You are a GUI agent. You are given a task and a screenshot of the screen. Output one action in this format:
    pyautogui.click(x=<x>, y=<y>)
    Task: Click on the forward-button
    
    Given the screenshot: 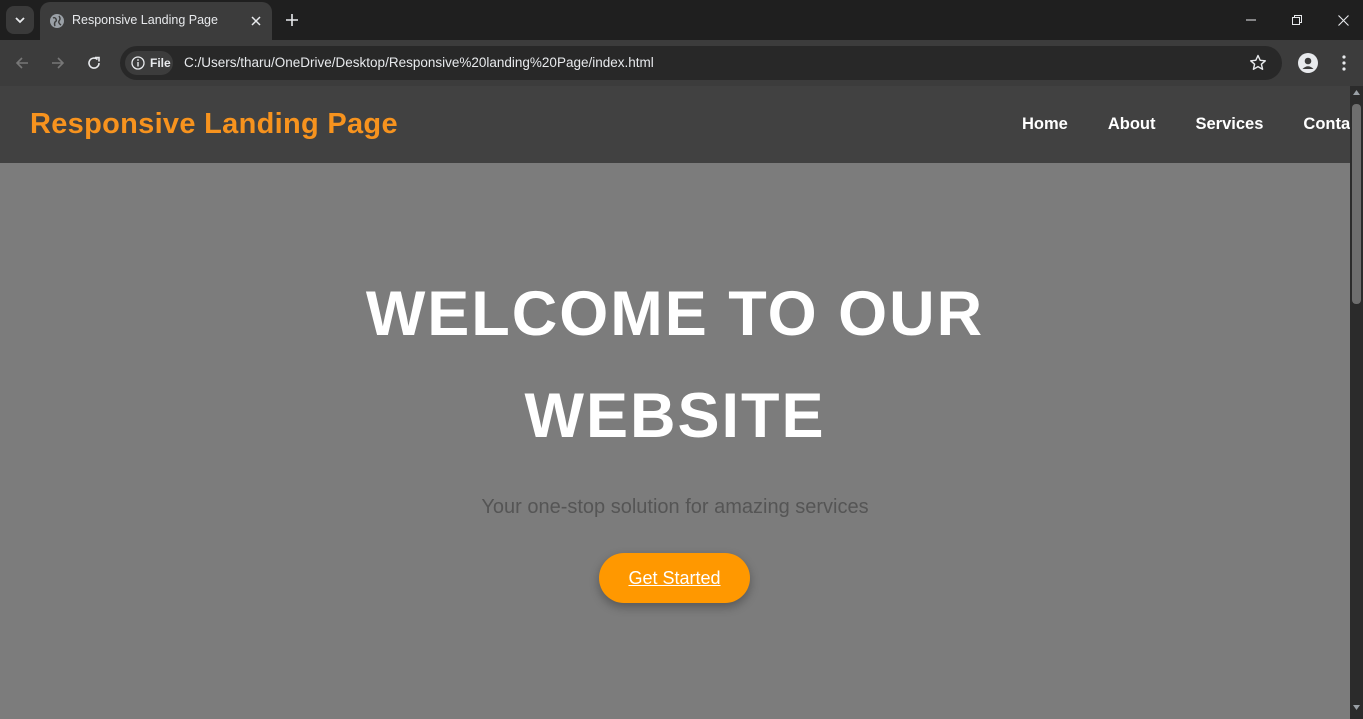 What is the action you would take?
    pyautogui.click(x=58, y=63)
    